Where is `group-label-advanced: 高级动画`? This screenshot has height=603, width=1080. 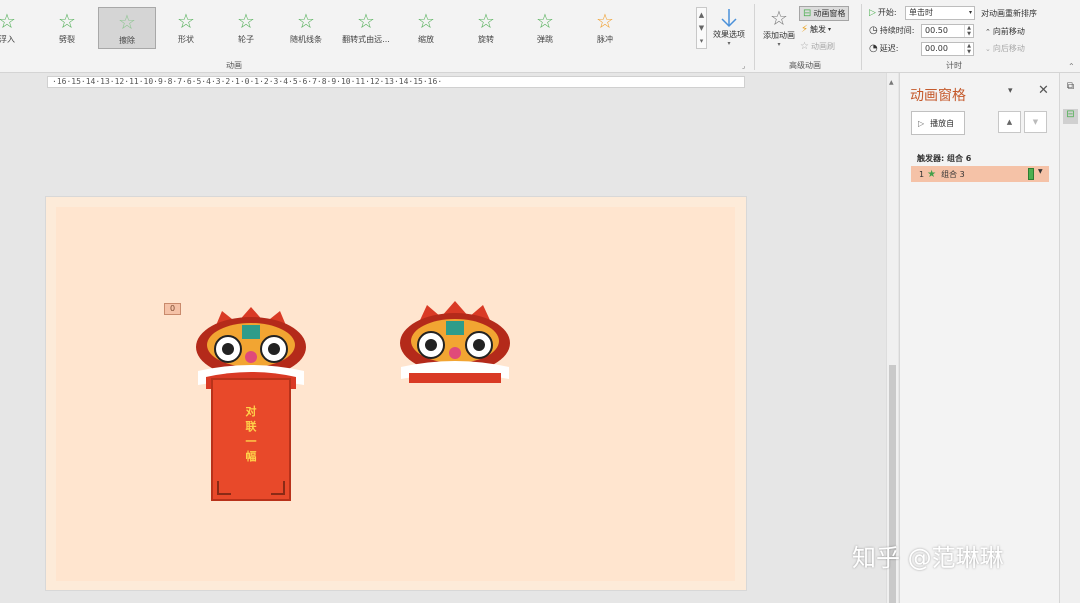
group-label-advanced: 高级动画 is located at coordinates (805, 65).